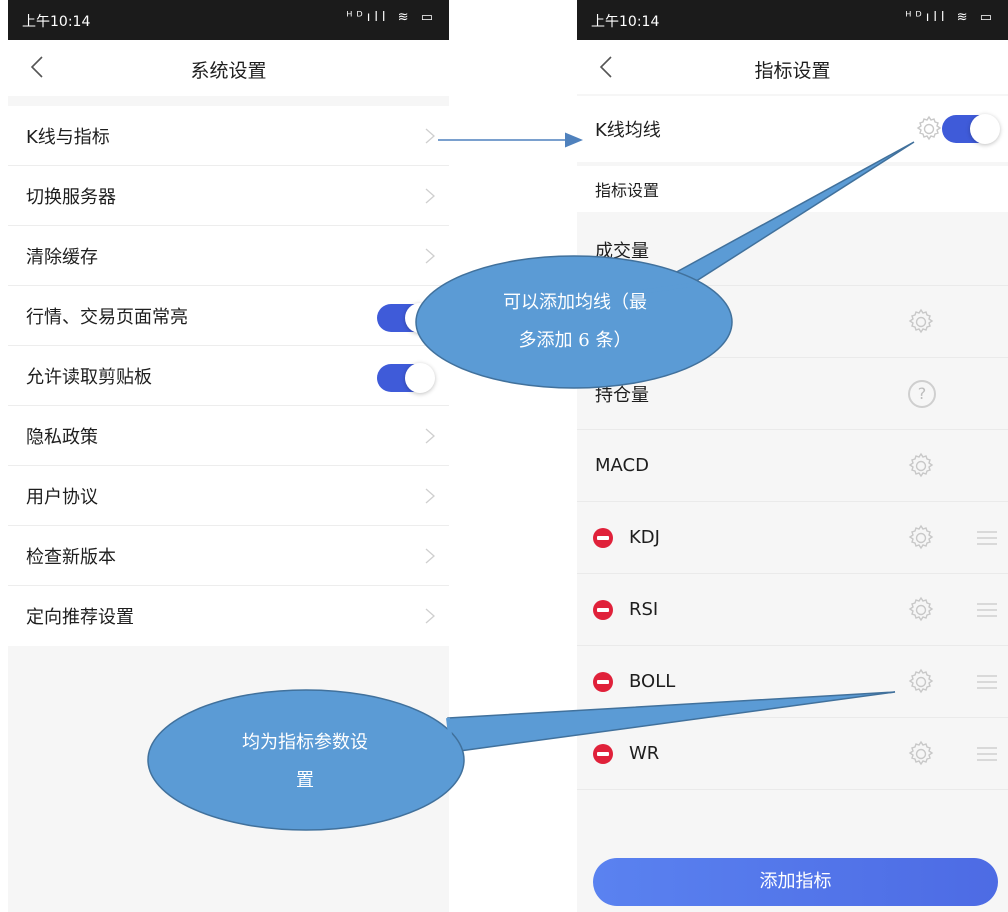  I want to click on callout-line: 均为指标参数设, so click(305, 742).